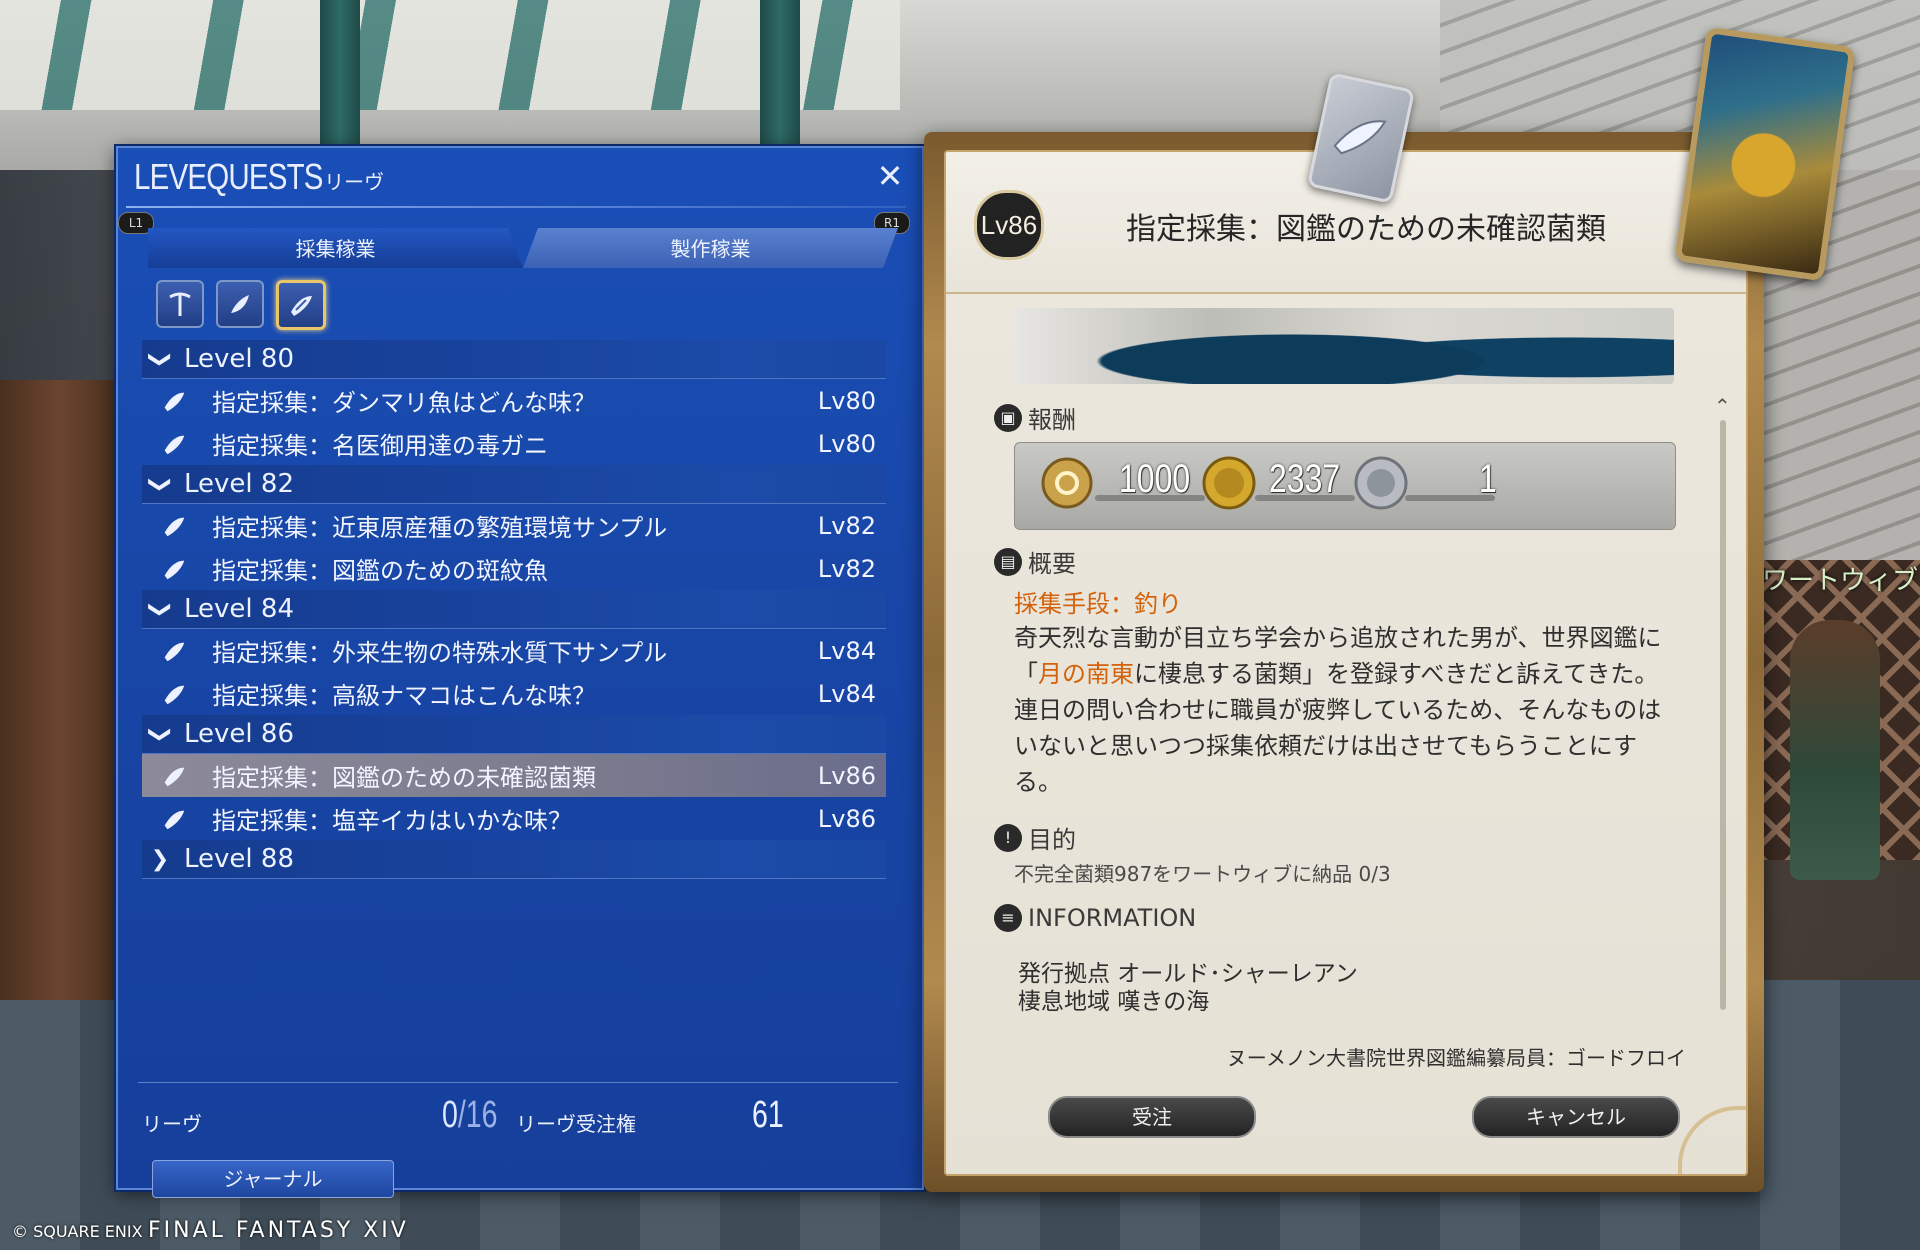 This screenshot has height=1250, width=1920. What do you see at coordinates (60, 690) in the screenshot?
I see `background-railing` at bounding box center [60, 690].